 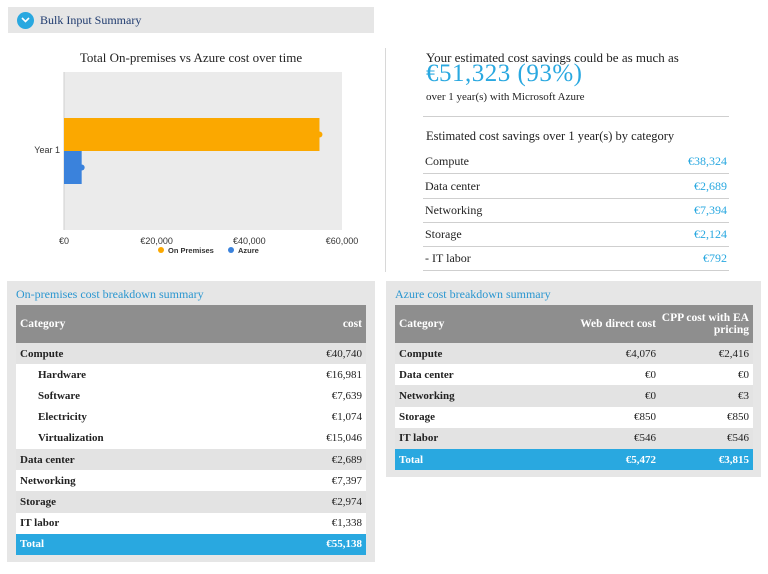 What do you see at coordinates (311, 438) in the screenshot?
I see `row-value: €15,046` at bounding box center [311, 438].